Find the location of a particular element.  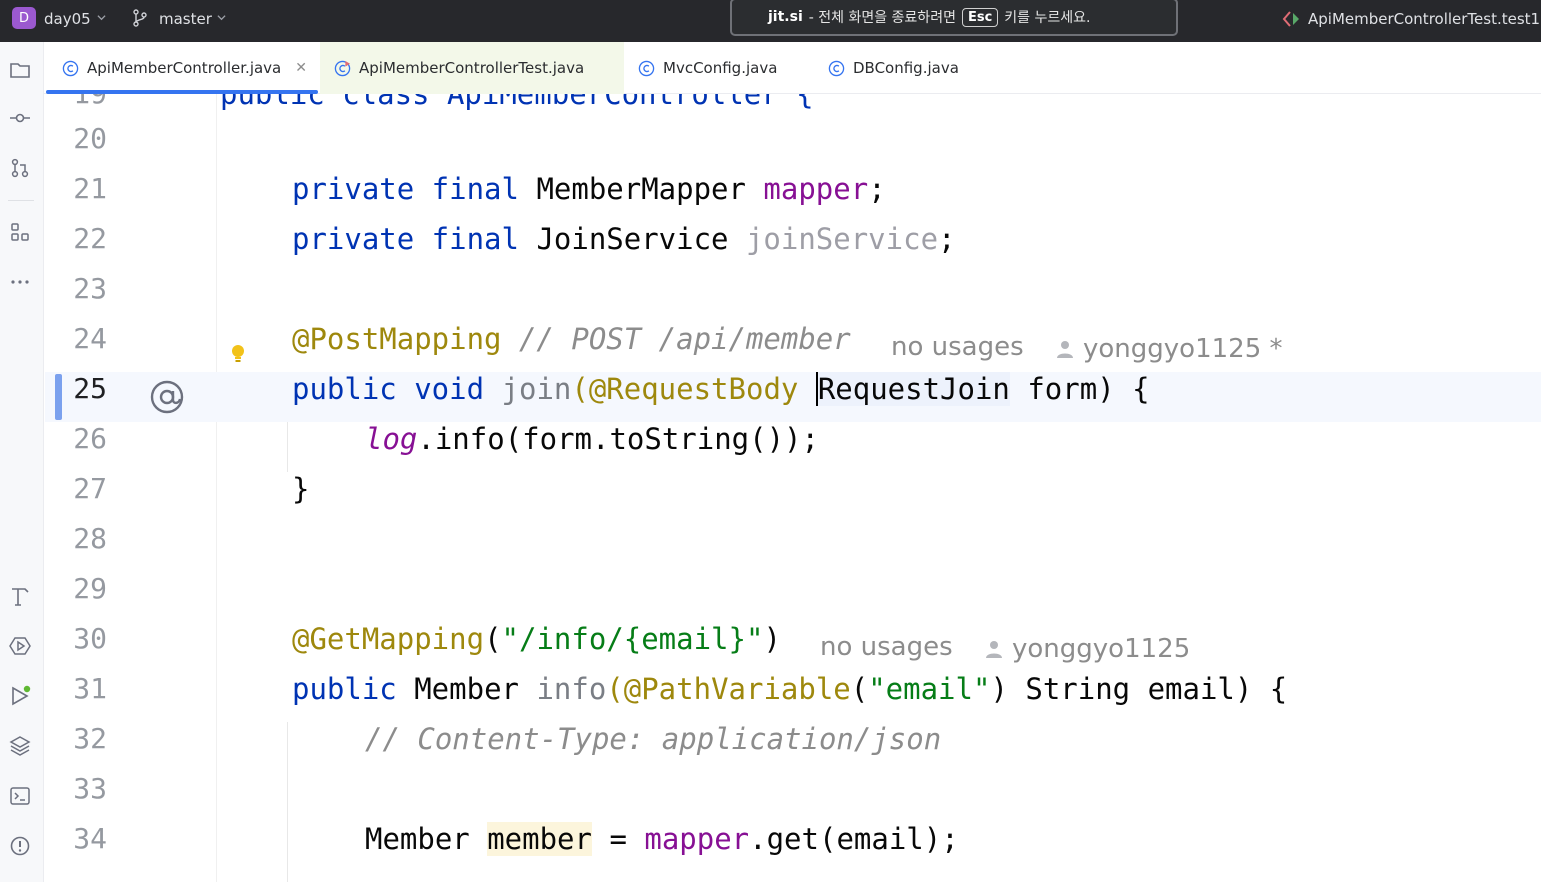

tab-dbconfig: DBConfig.java is located at coordinates (893, 68).